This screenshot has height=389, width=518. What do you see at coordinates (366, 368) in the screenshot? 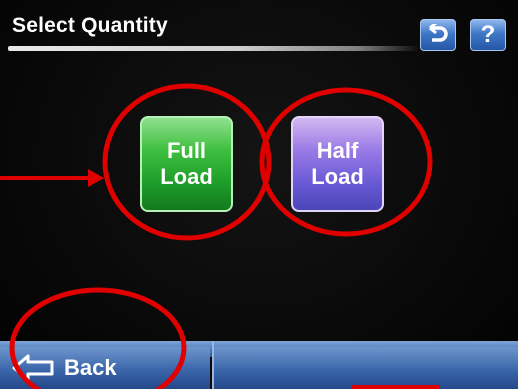
I see `footer-empty-area` at bounding box center [366, 368].